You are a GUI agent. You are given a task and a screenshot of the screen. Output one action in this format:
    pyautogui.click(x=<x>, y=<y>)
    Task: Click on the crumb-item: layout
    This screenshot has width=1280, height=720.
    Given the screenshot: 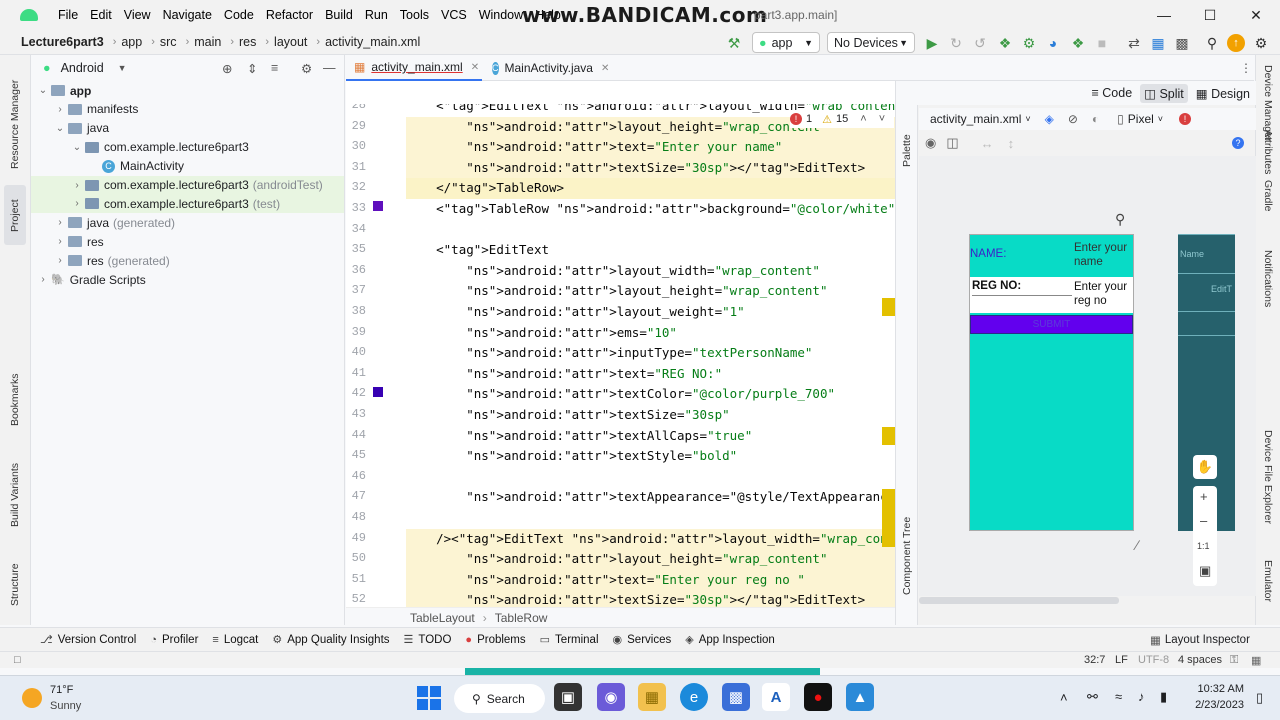 What is the action you would take?
    pyautogui.click(x=290, y=42)
    